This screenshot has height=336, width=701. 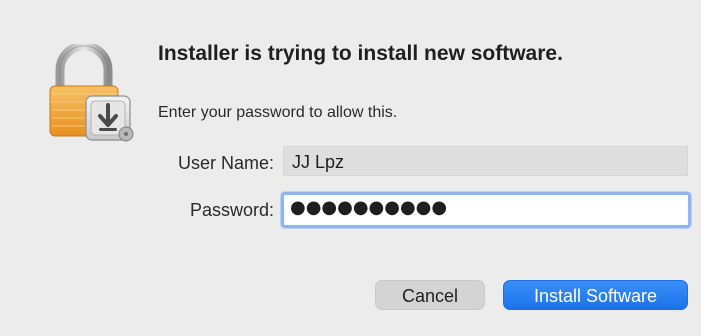 What do you see at coordinates (278, 112) in the screenshot?
I see `dialog-message: Enter your password to allow this.` at bounding box center [278, 112].